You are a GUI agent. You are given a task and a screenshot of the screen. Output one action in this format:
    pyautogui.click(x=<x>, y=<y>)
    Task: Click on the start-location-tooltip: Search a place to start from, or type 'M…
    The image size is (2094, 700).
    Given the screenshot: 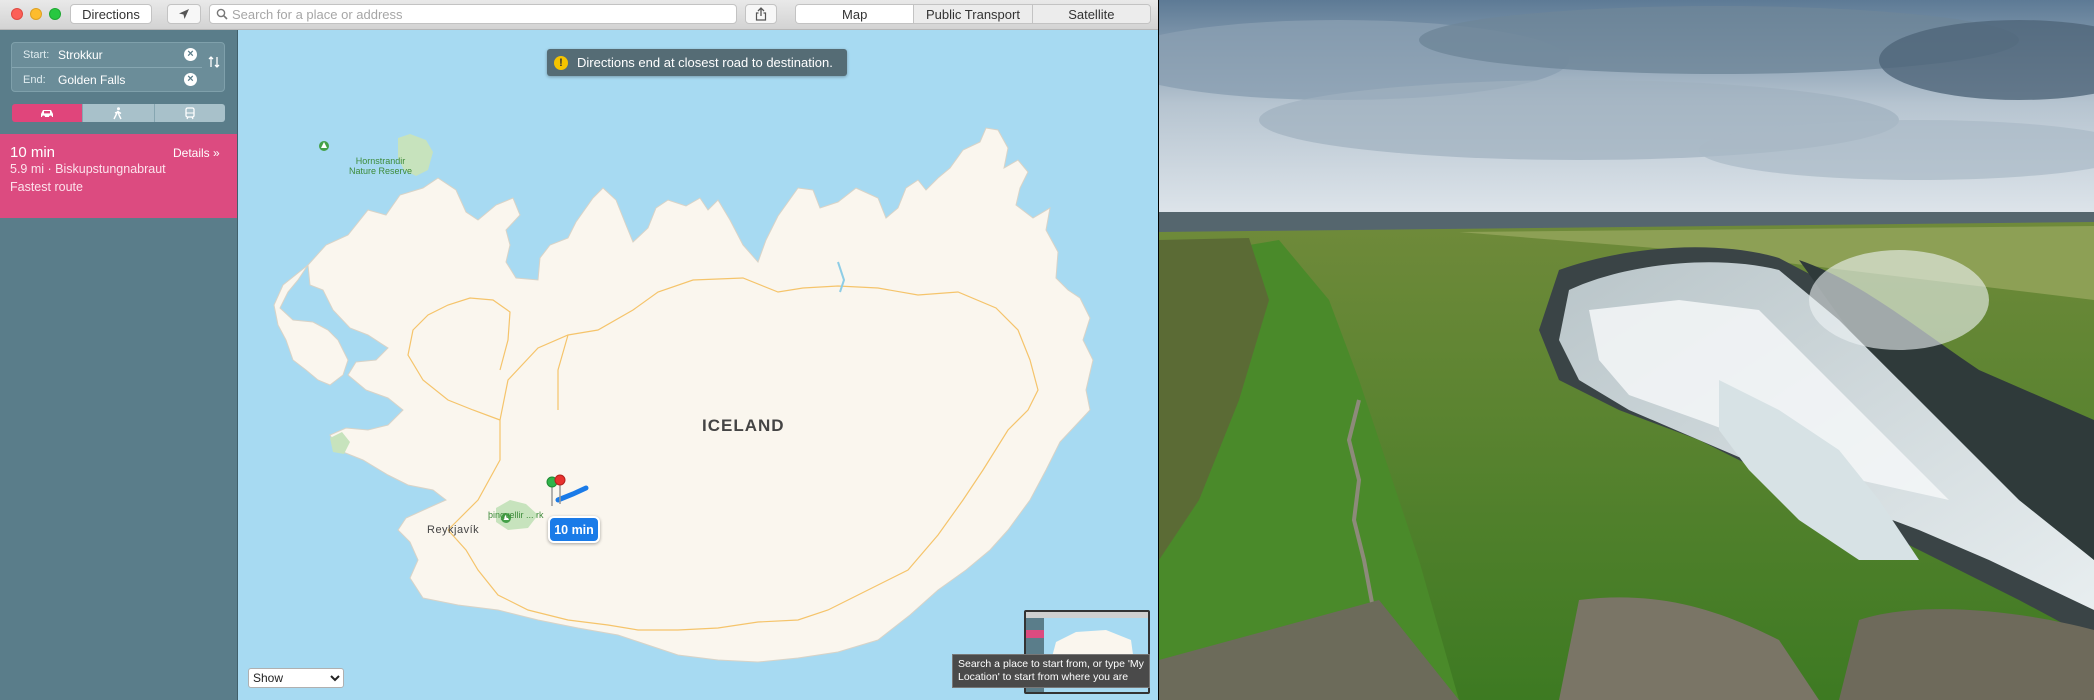 What is the action you would take?
    pyautogui.click(x=1051, y=671)
    